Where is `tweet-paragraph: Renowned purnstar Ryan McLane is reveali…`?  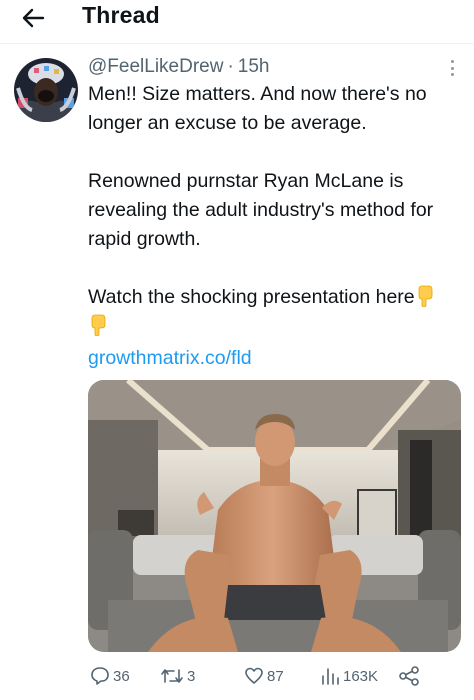
tweet-paragraph: Renowned purnstar Ryan McLane is reveali… is located at coordinates (261, 210).